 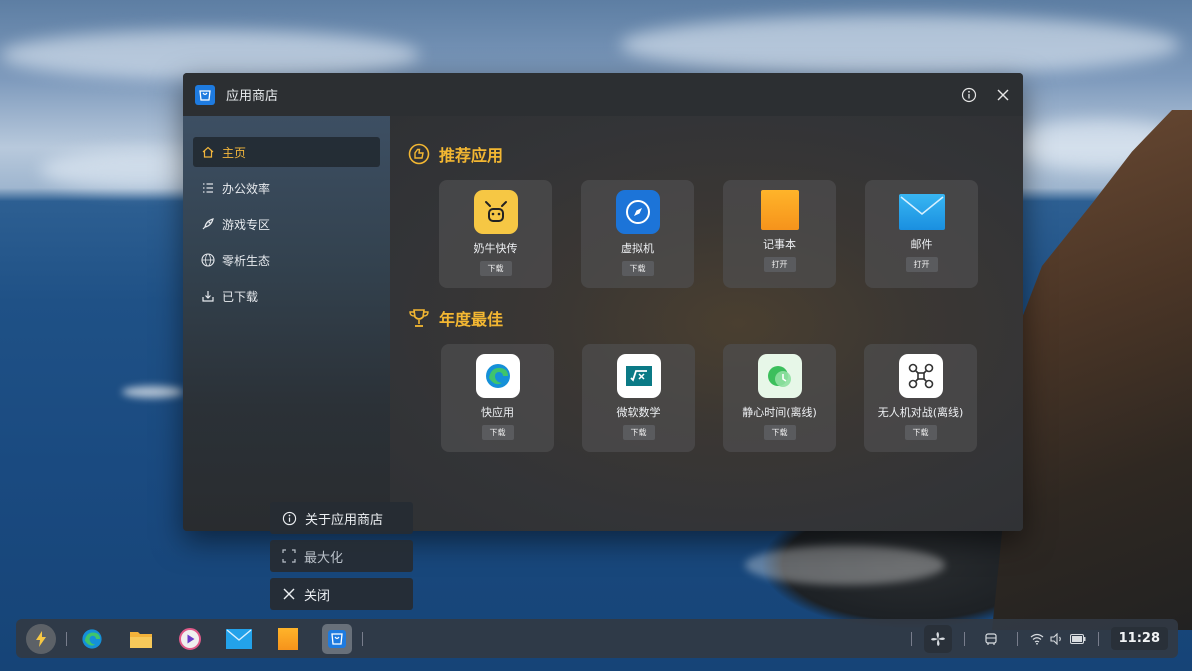 I want to click on battery-icon, so click(x=1077, y=638).